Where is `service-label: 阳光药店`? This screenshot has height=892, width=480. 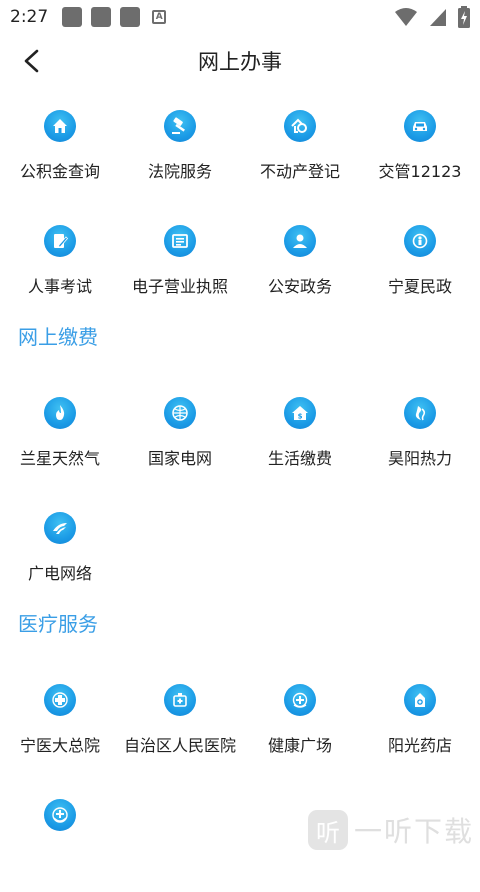 service-label: 阳光药店 is located at coordinates (420, 744).